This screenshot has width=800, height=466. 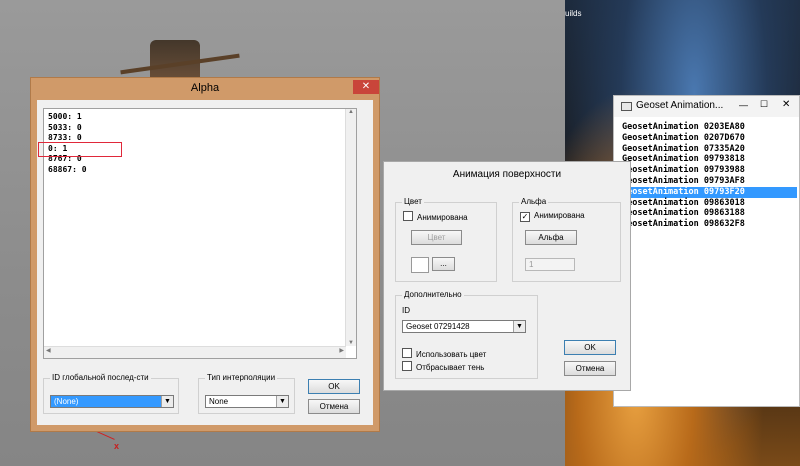 What do you see at coordinates (341, 350) in the screenshot?
I see `scroll-right-icon: ▶` at bounding box center [341, 350].